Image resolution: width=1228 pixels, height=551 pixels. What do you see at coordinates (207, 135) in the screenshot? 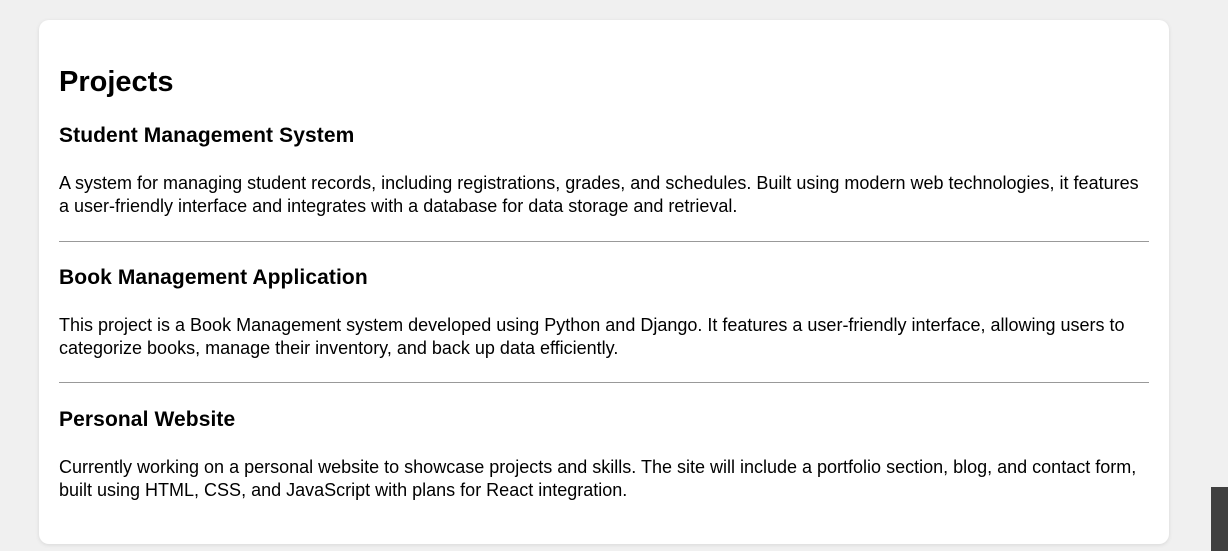
I see `project-title: Student Management System` at bounding box center [207, 135].